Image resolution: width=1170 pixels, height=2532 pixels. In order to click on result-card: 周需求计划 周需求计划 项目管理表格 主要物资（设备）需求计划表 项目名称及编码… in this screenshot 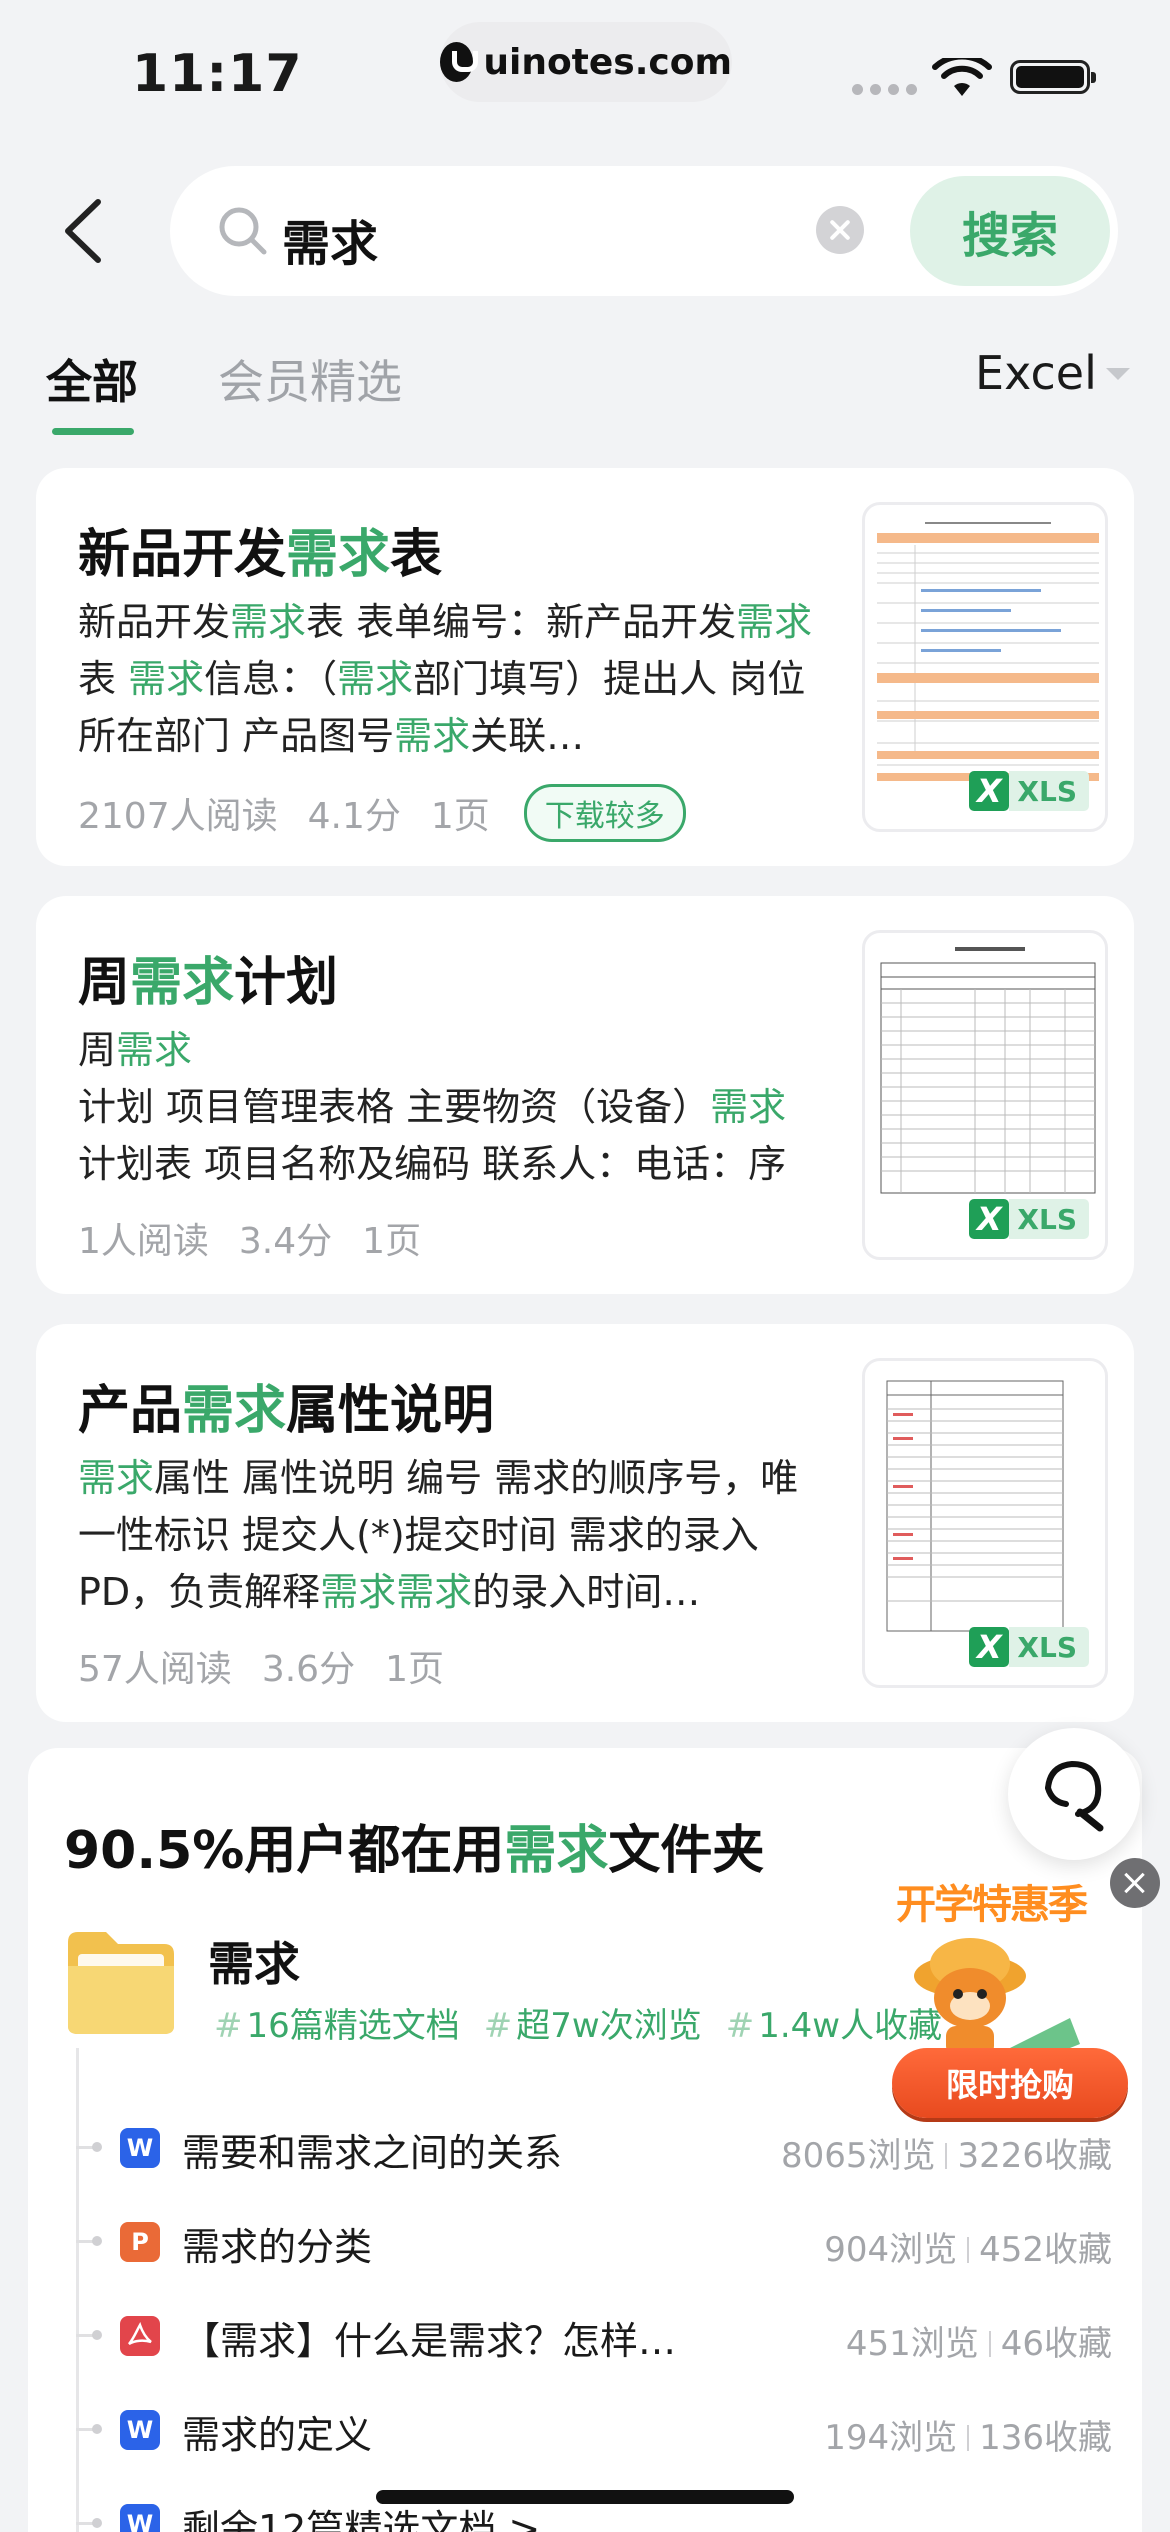, I will do `click(585, 1095)`.